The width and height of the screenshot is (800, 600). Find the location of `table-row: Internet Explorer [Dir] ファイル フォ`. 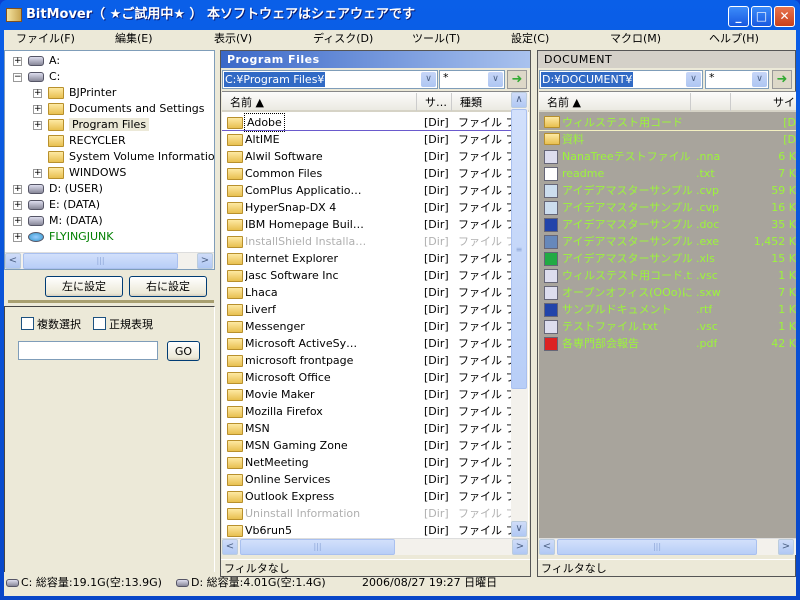

table-row: Internet Explorer [Dir] ファイル フォ is located at coordinates (366, 258).